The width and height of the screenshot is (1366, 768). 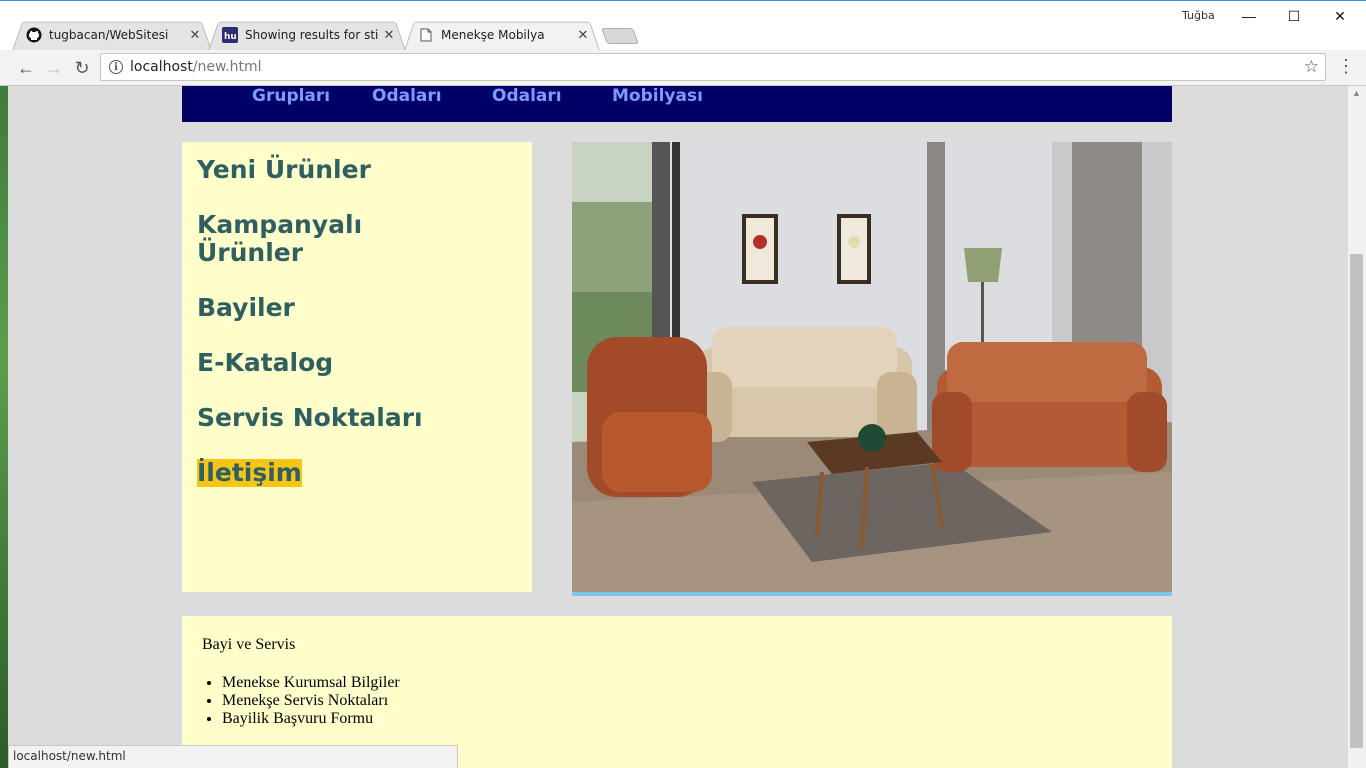 What do you see at coordinates (291, 96) in the screenshot?
I see `nav-link-gruplari: Grupları` at bounding box center [291, 96].